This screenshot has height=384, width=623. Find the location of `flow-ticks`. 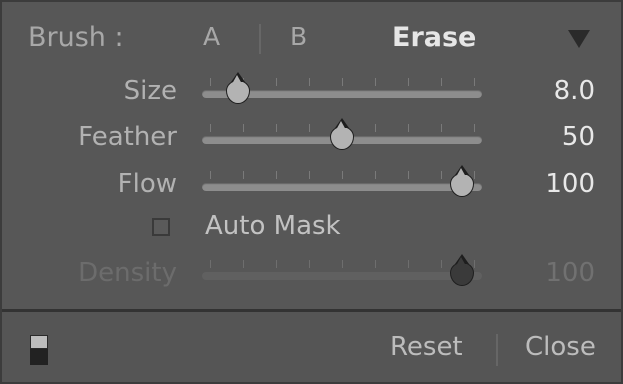

flow-ticks is located at coordinates (342, 175).